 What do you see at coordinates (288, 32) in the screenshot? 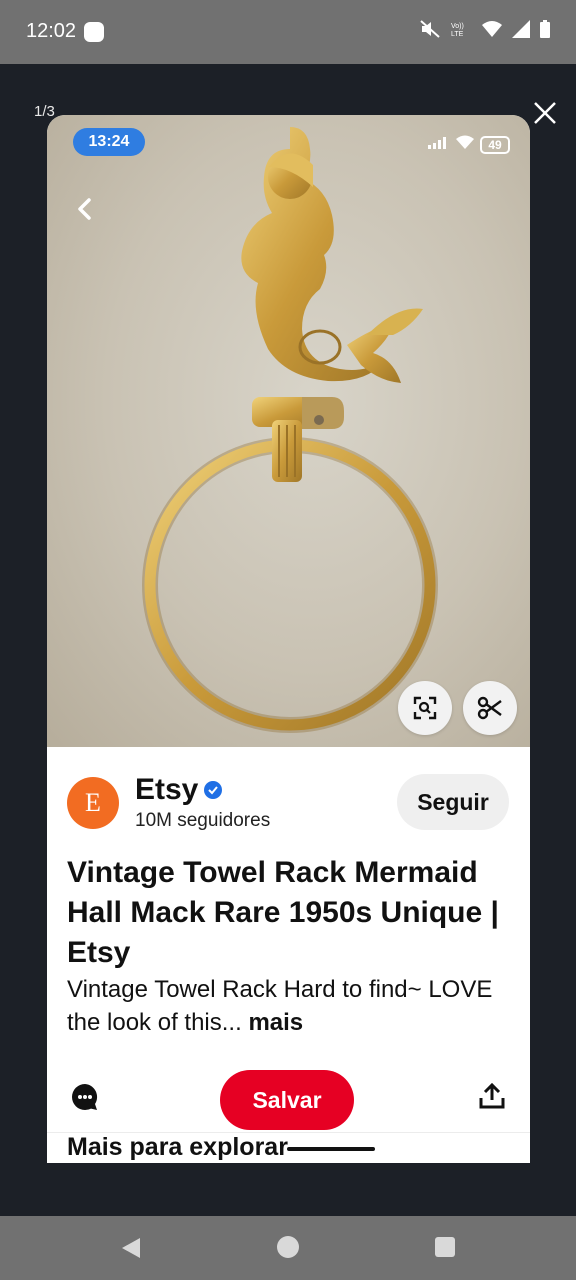
I see `status-bar: 12:02 Vo)) LTE` at bounding box center [288, 32].